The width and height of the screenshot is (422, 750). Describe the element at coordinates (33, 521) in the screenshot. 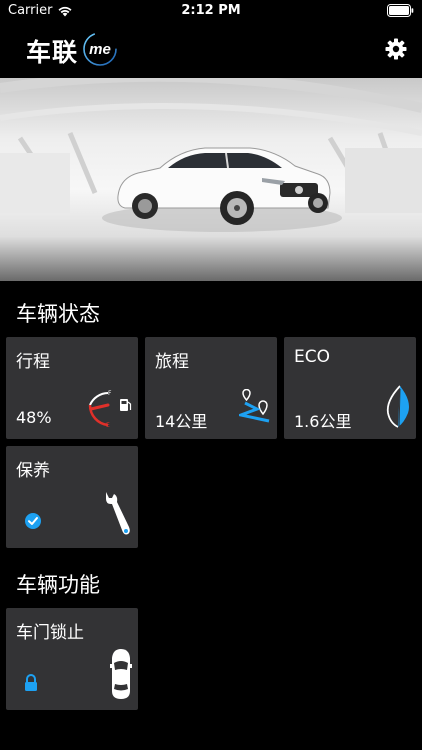

I see `checkmark-circle-icon` at that location.